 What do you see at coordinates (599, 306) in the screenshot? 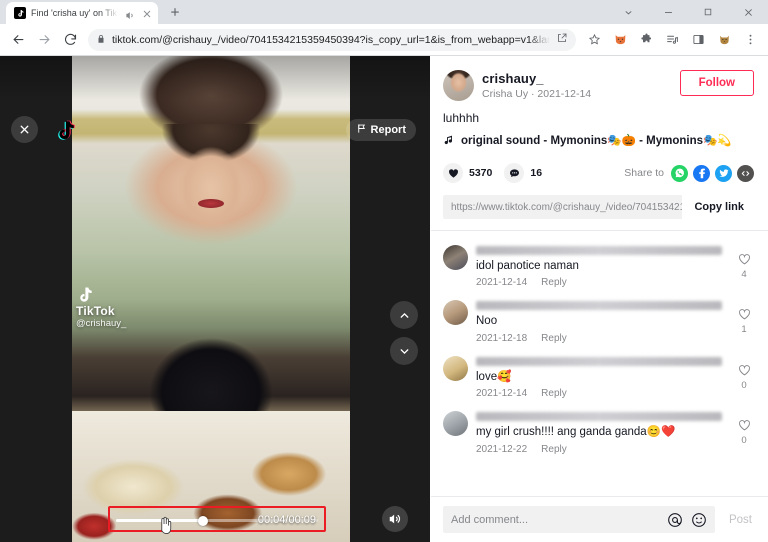
I see `comment-username: xxxx xx` at bounding box center [599, 306].